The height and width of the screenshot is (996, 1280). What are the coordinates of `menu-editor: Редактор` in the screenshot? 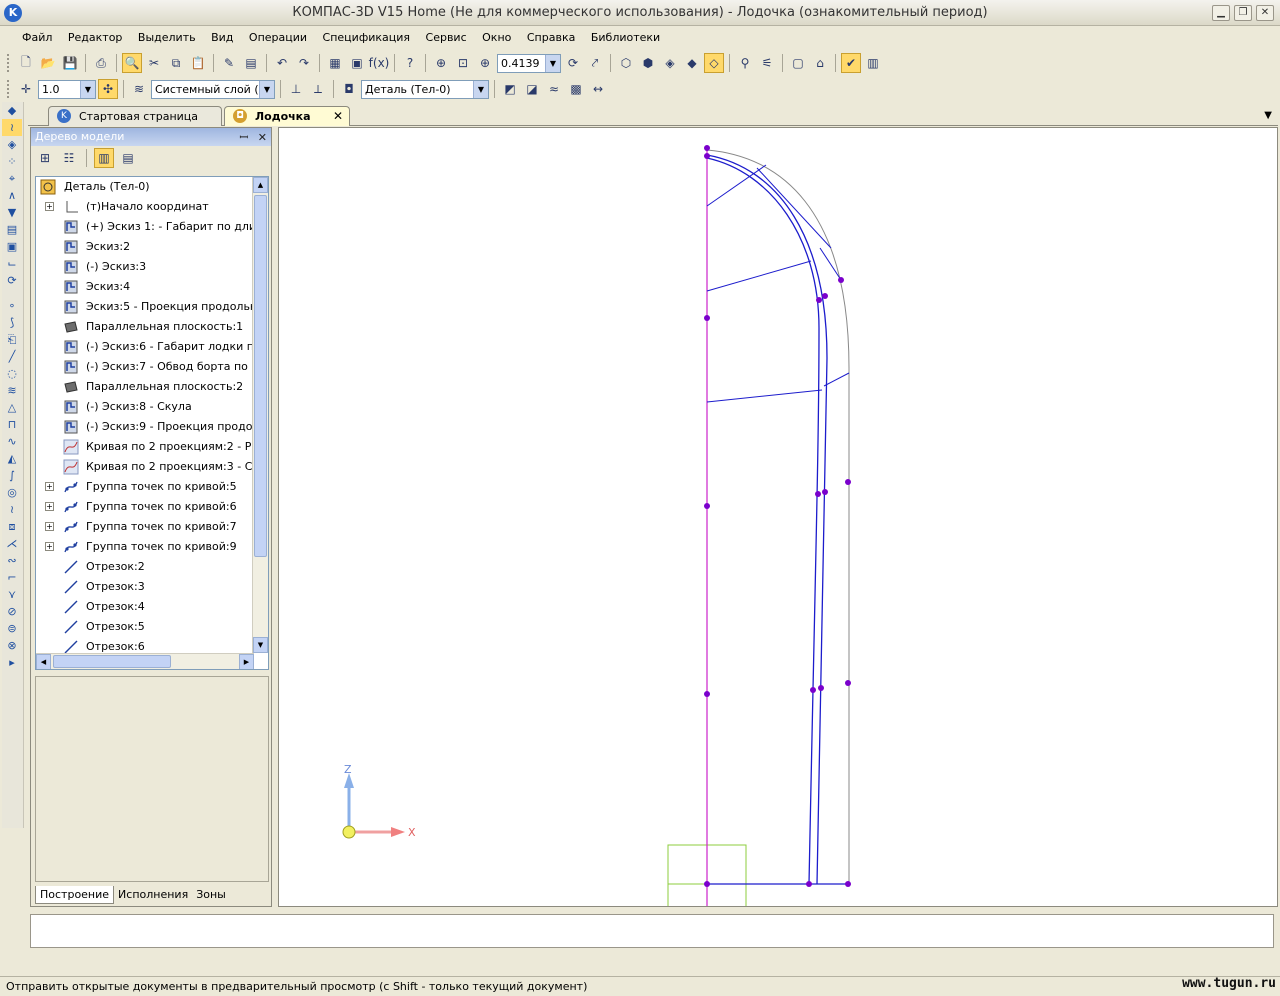 It's located at (95, 36).